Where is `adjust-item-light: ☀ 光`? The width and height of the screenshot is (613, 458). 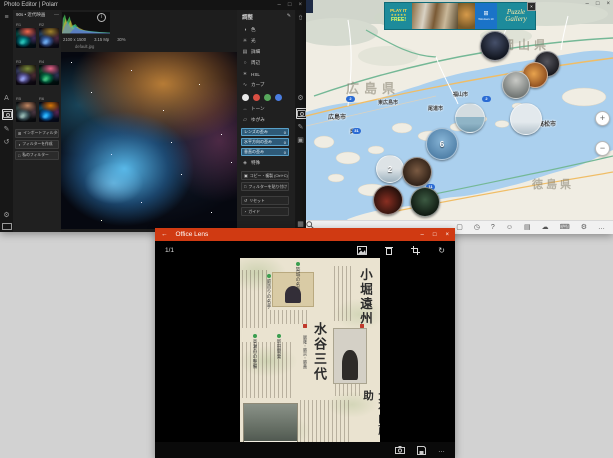 adjust-item-light: ☀ 光 is located at coordinates (249, 41).